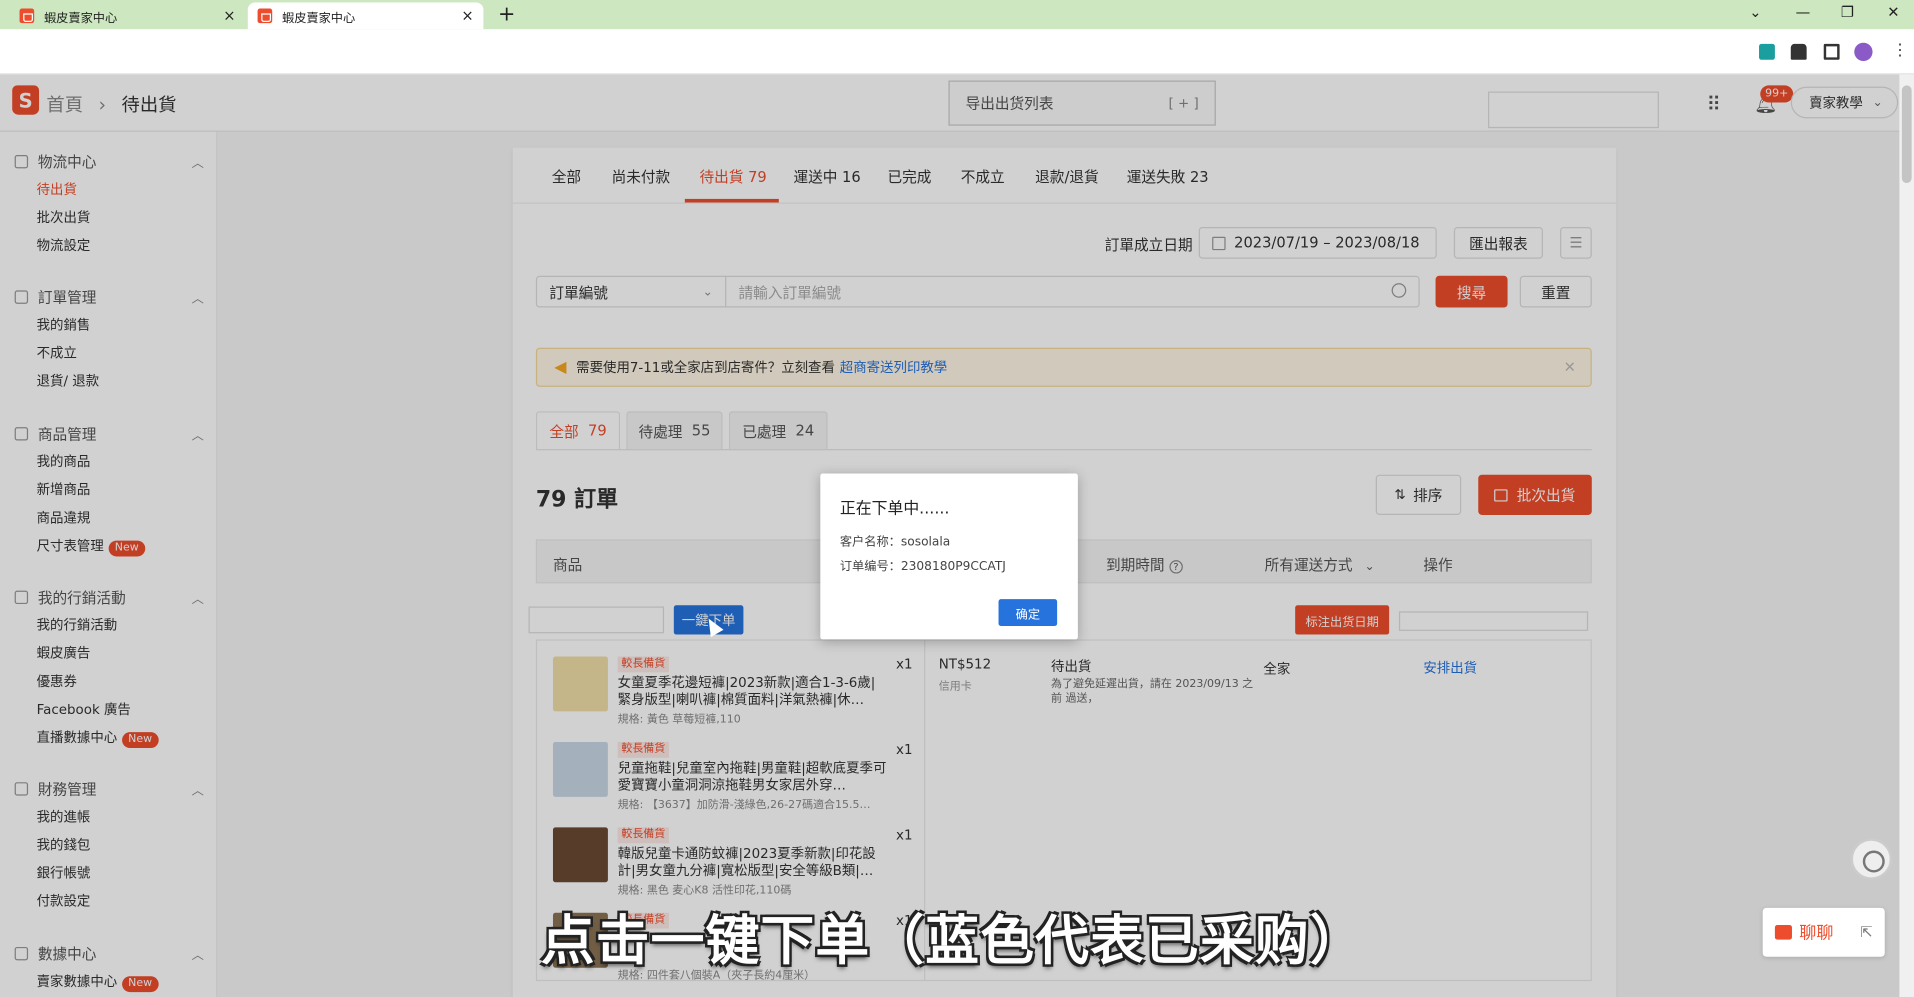 The width and height of the screenshot is (1914, 997). What do you see at coordinates (1847, 12) in the screenshot?
I see `restore-icon: ❐` at bounding box center [1847, 12].